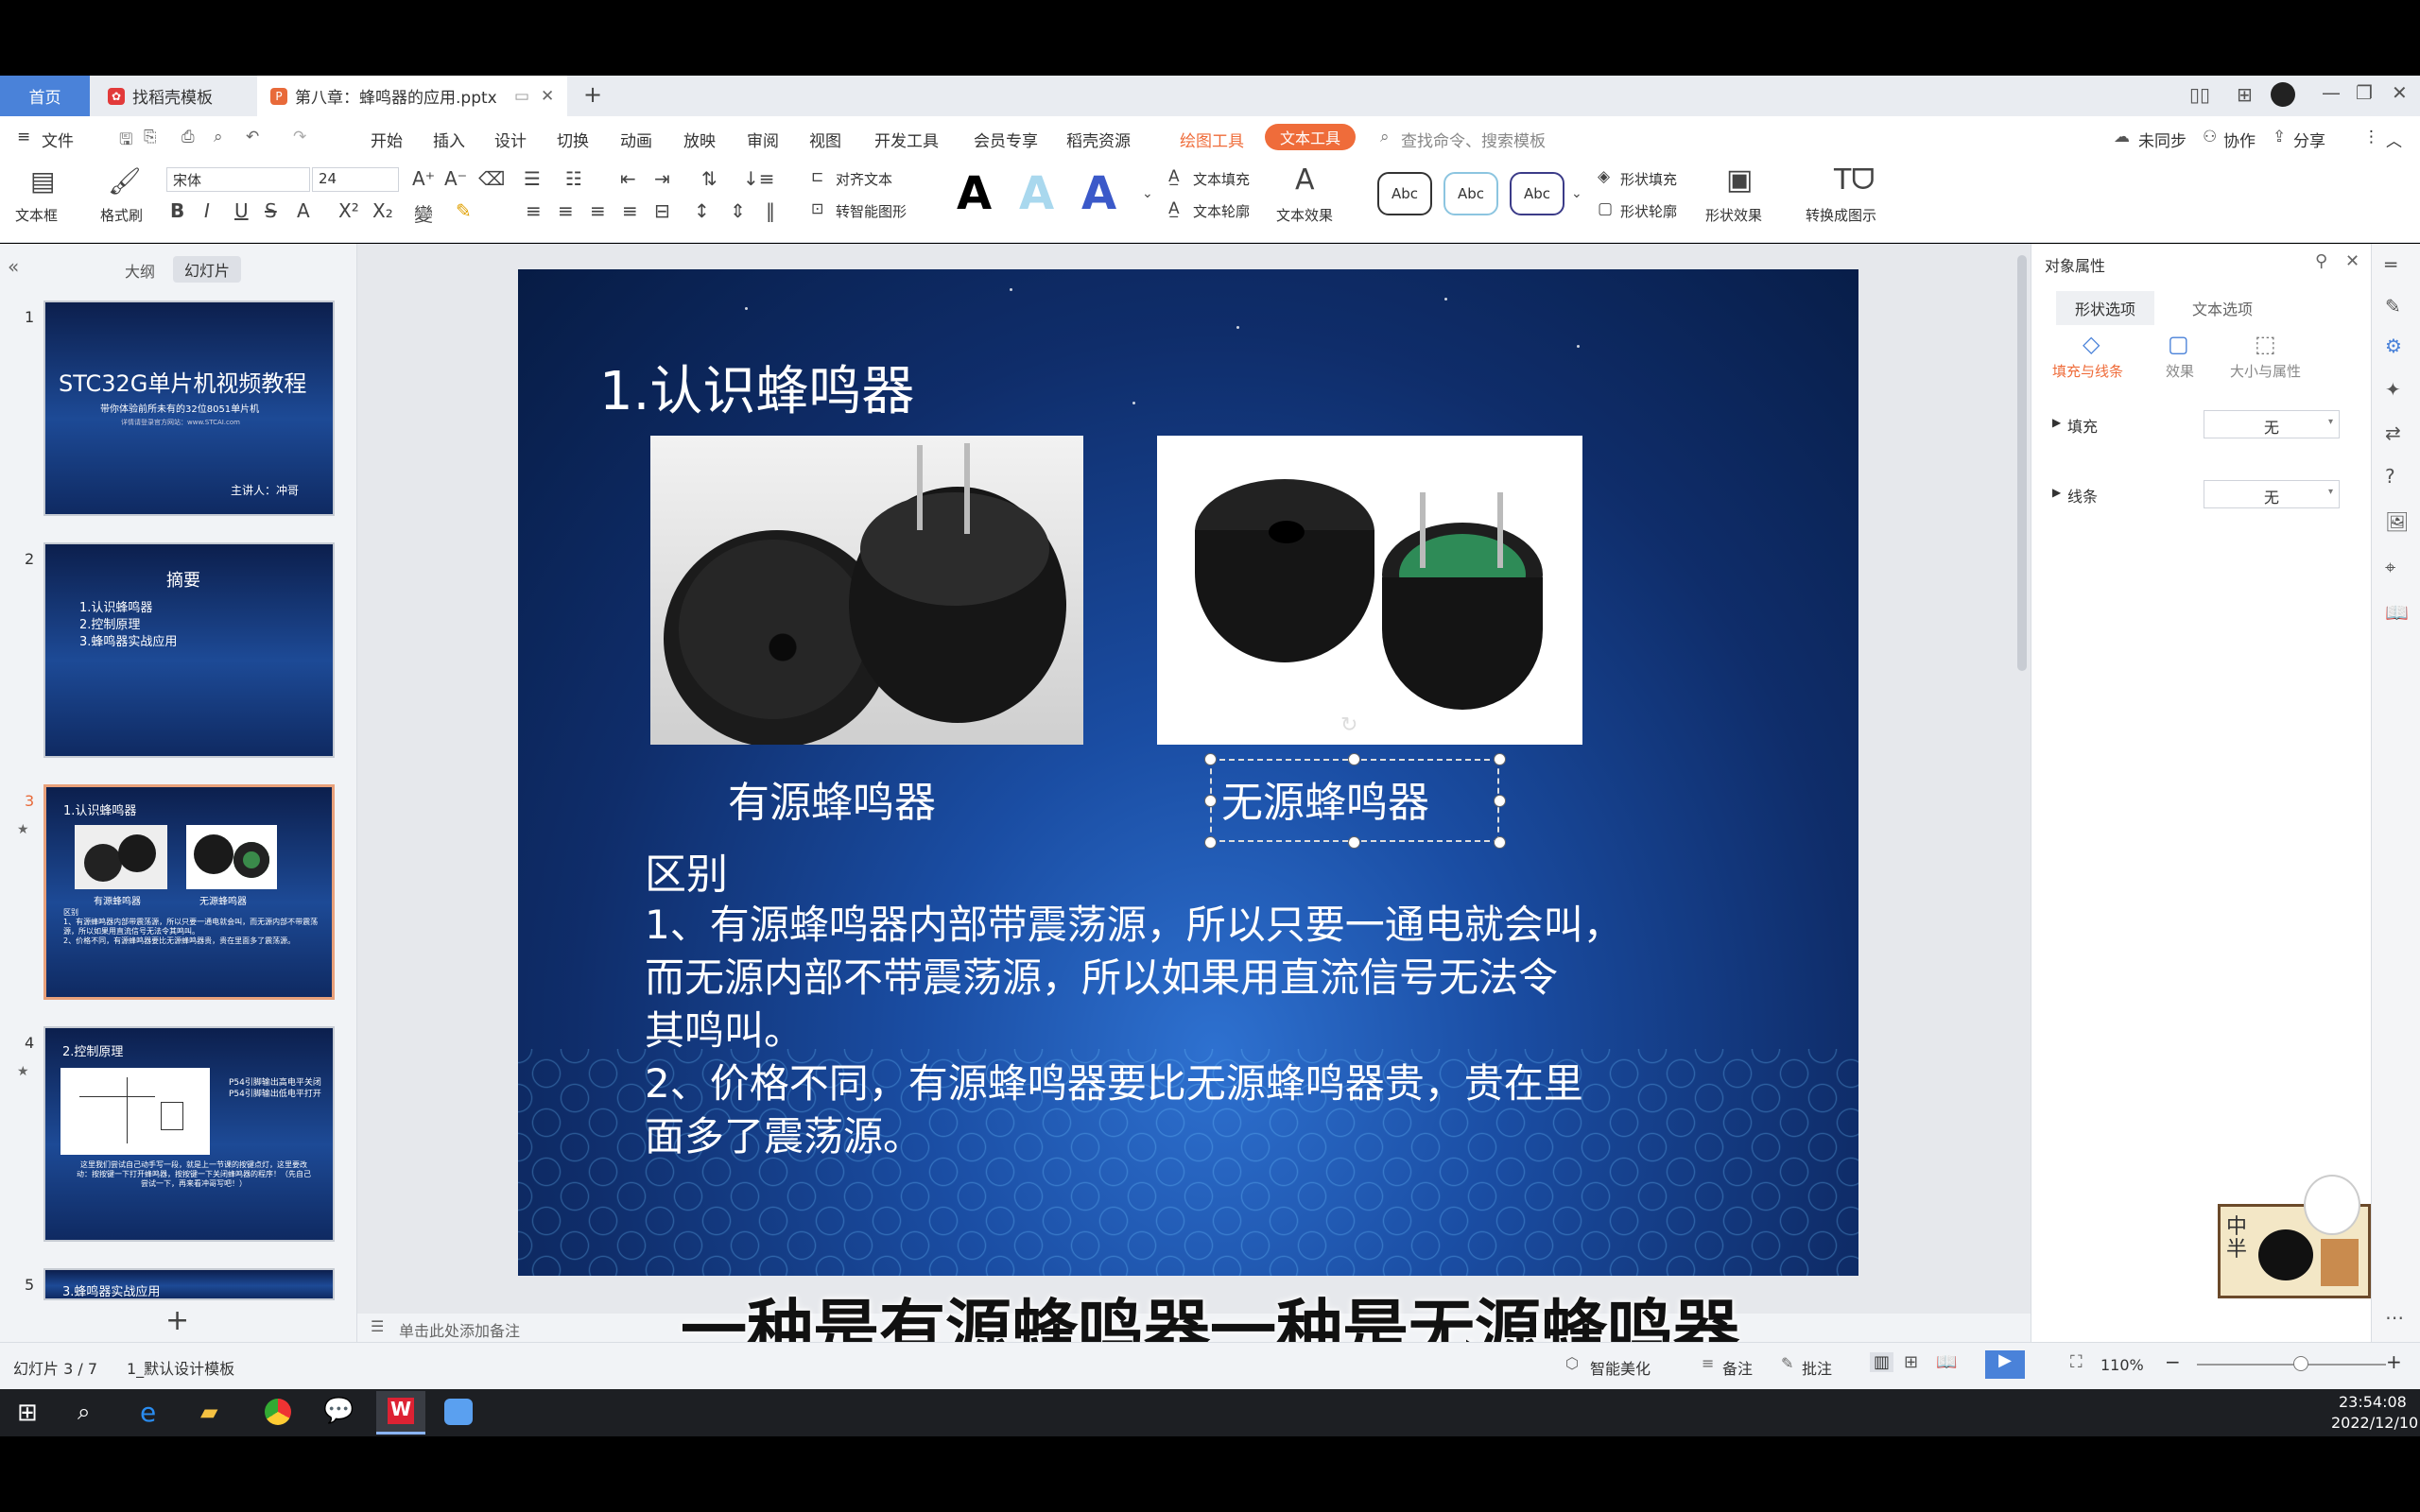 The height and width of the screenshot is (1512, 2420). Describe the element at coordinates (1036, 193) in the screenshot. I see `text-style-light: A` at that location.